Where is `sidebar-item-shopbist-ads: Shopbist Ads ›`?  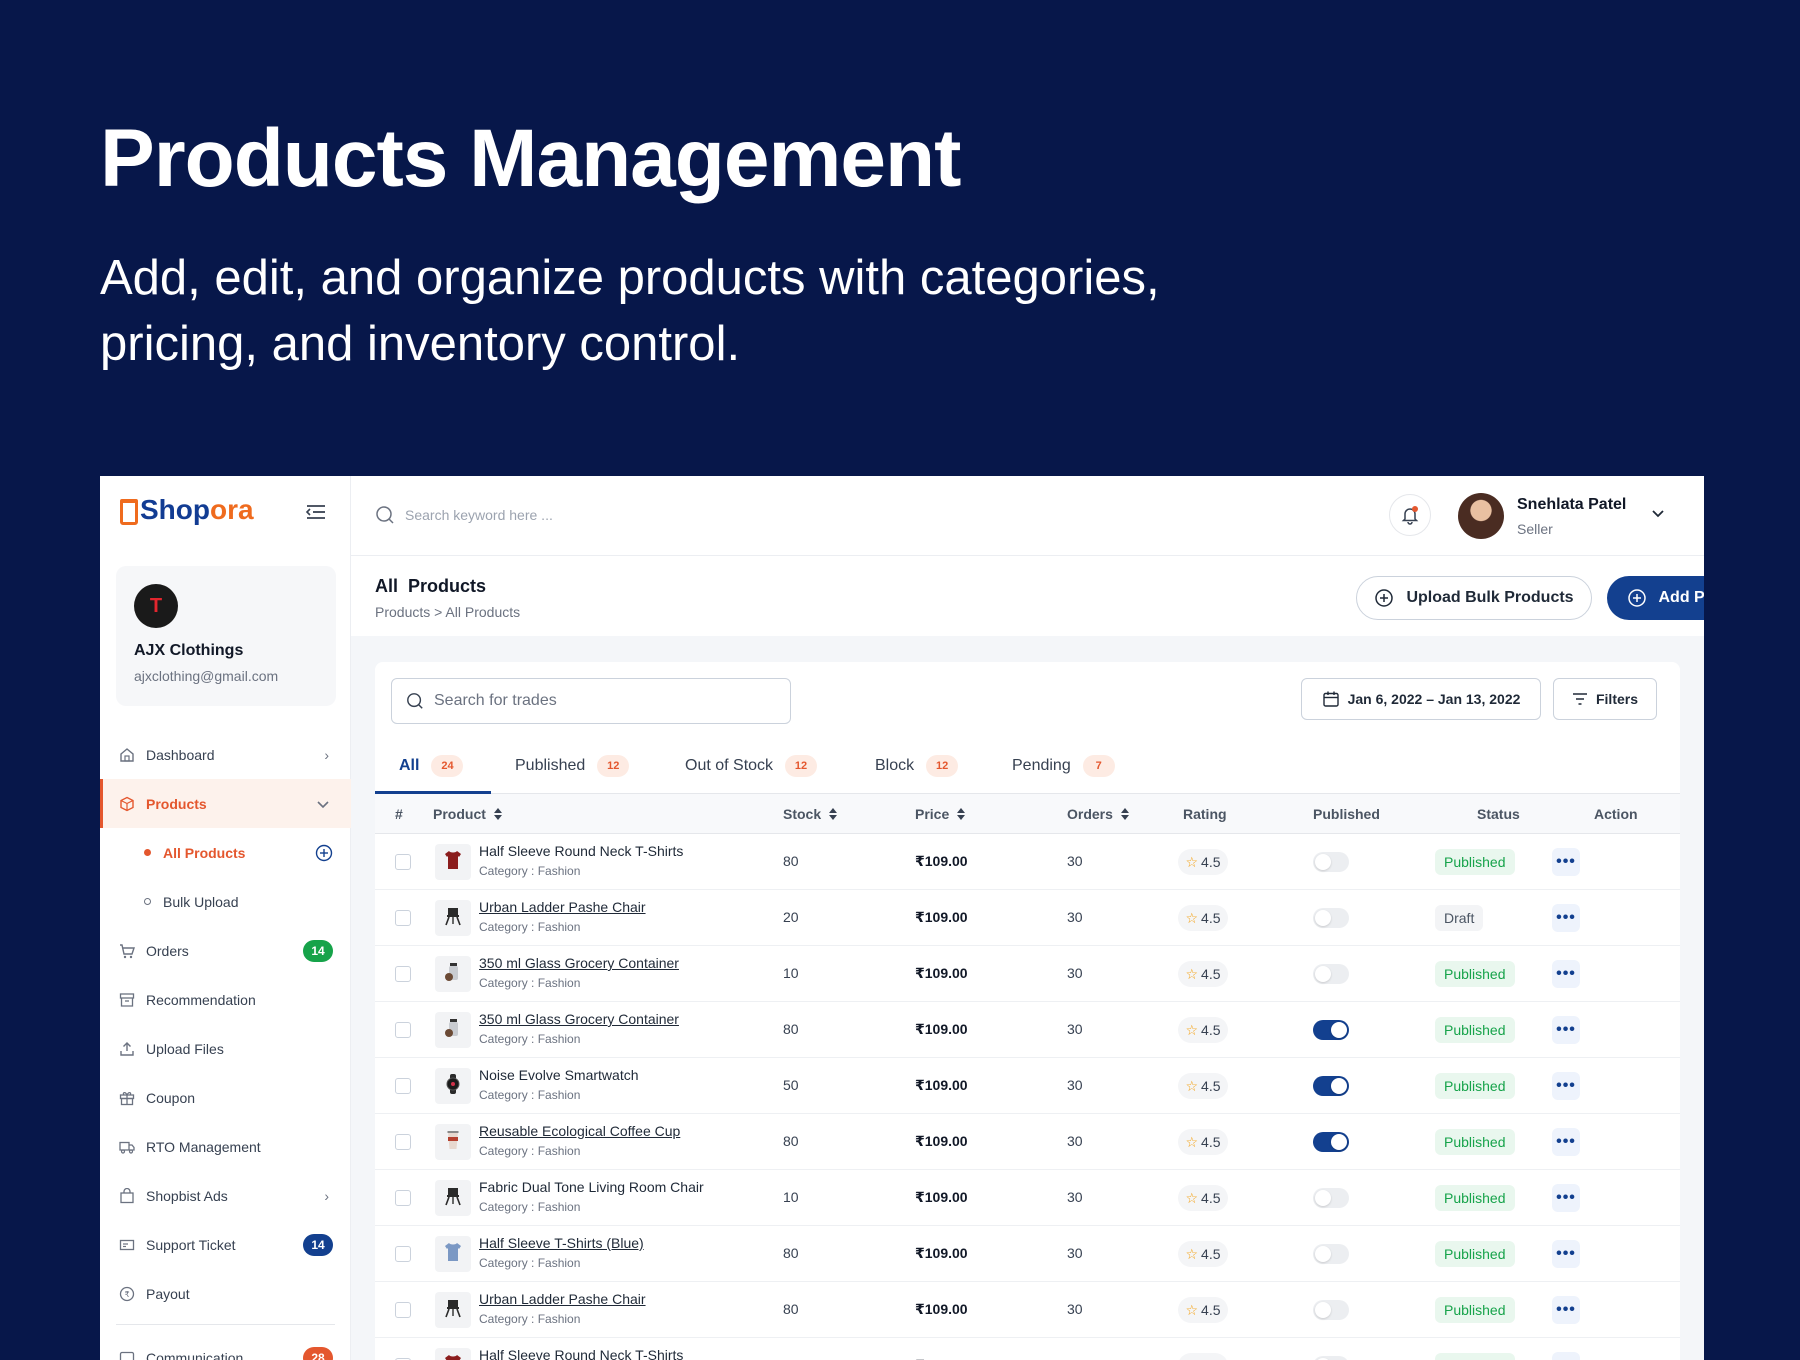
sidebar-item-shopbist-ads: Shopbist Ads › is located at coordinates (225, 1195).